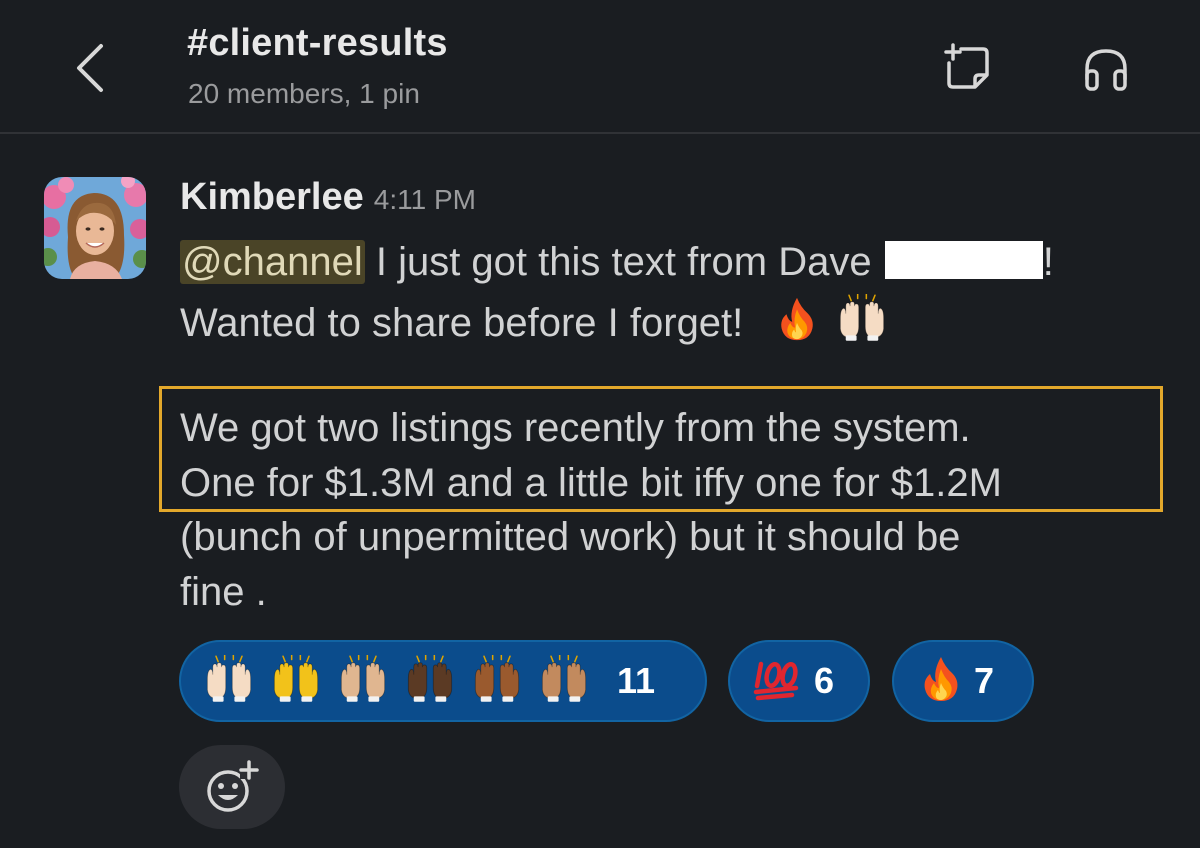  Describe the element at coordinates (636, 680) in the screenshot. I see `reaction-count: 11` at that location.